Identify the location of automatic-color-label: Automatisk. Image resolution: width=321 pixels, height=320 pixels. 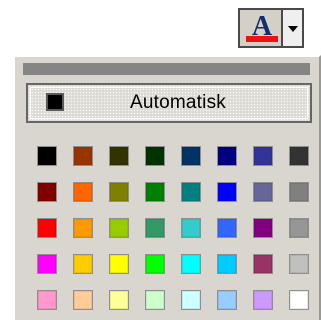
(178, 102).